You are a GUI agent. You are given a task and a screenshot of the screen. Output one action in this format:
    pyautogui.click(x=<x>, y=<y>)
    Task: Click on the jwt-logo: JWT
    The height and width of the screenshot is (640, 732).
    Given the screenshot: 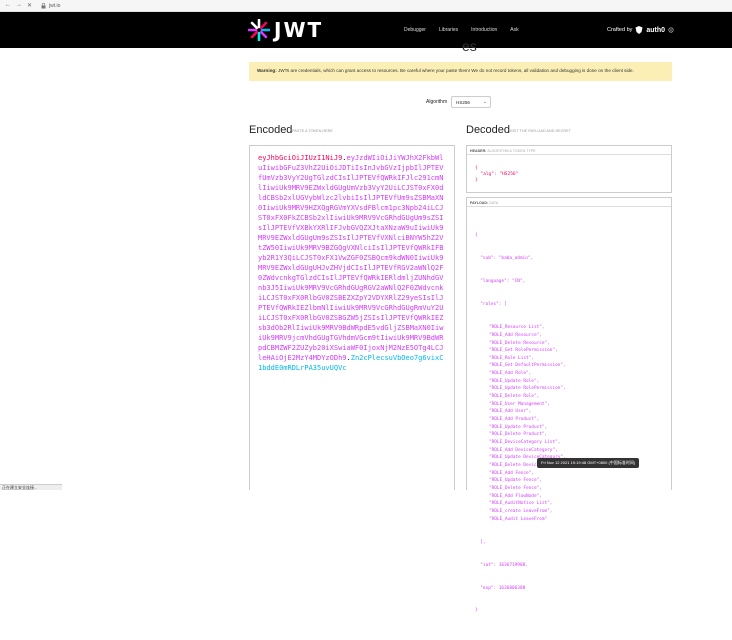 What is the action you would take?
    pyautogui.click(x=285, y=30)
    